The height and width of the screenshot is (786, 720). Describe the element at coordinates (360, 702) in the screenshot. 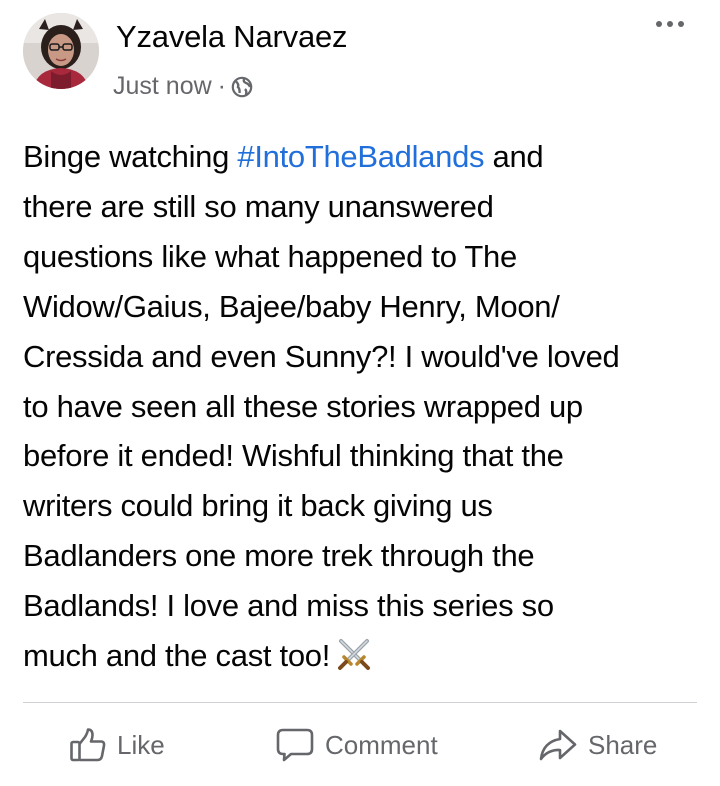

I see `actions-divider` at that location.